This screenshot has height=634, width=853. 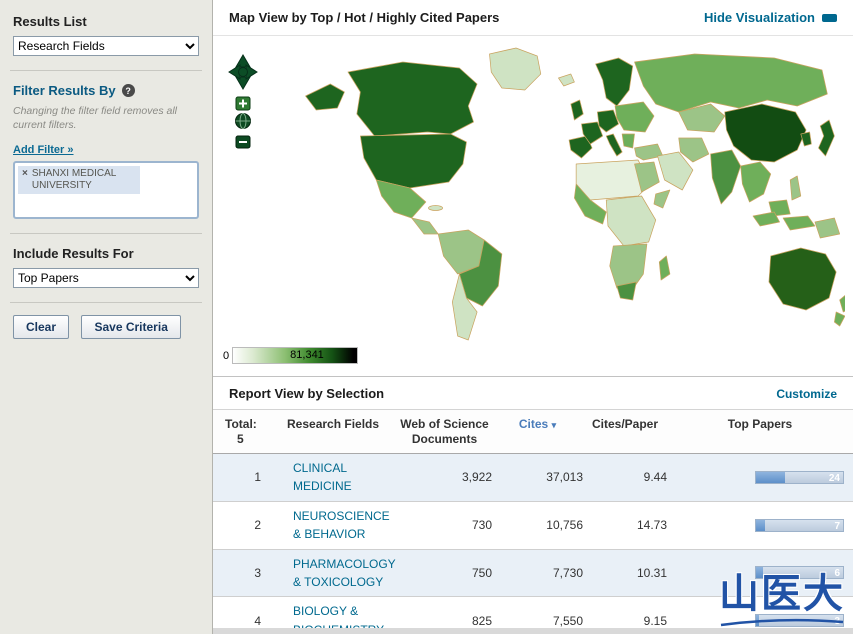 What do you see at coordinates (226, 355) in the screenshot?
I see `legend-min-label: 0` at bounding box center [226, 355].